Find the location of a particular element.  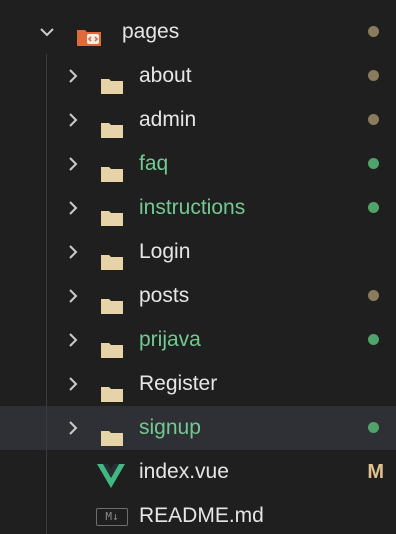

markdown-icon: M↓ is located at coordinates (112, 517).